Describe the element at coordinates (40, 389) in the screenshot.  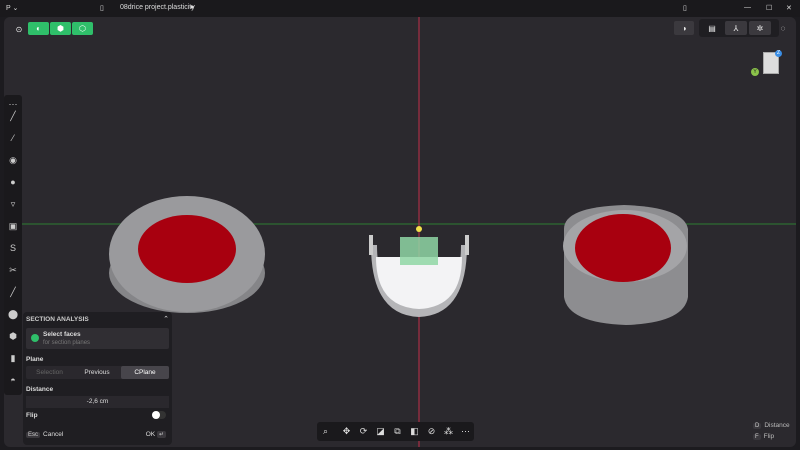
I see `distance-label: Distance` at that location.